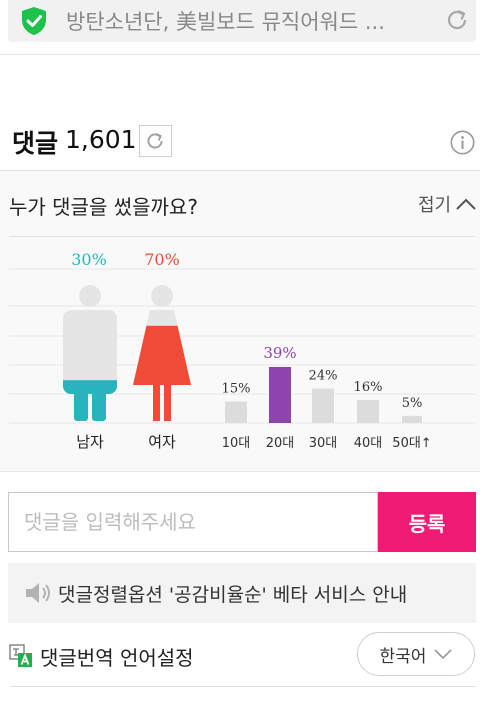  What do you see at coordinates (368, 443) in the screenshot?
I see `age-label: 40대` at bounding box center [368, 443].